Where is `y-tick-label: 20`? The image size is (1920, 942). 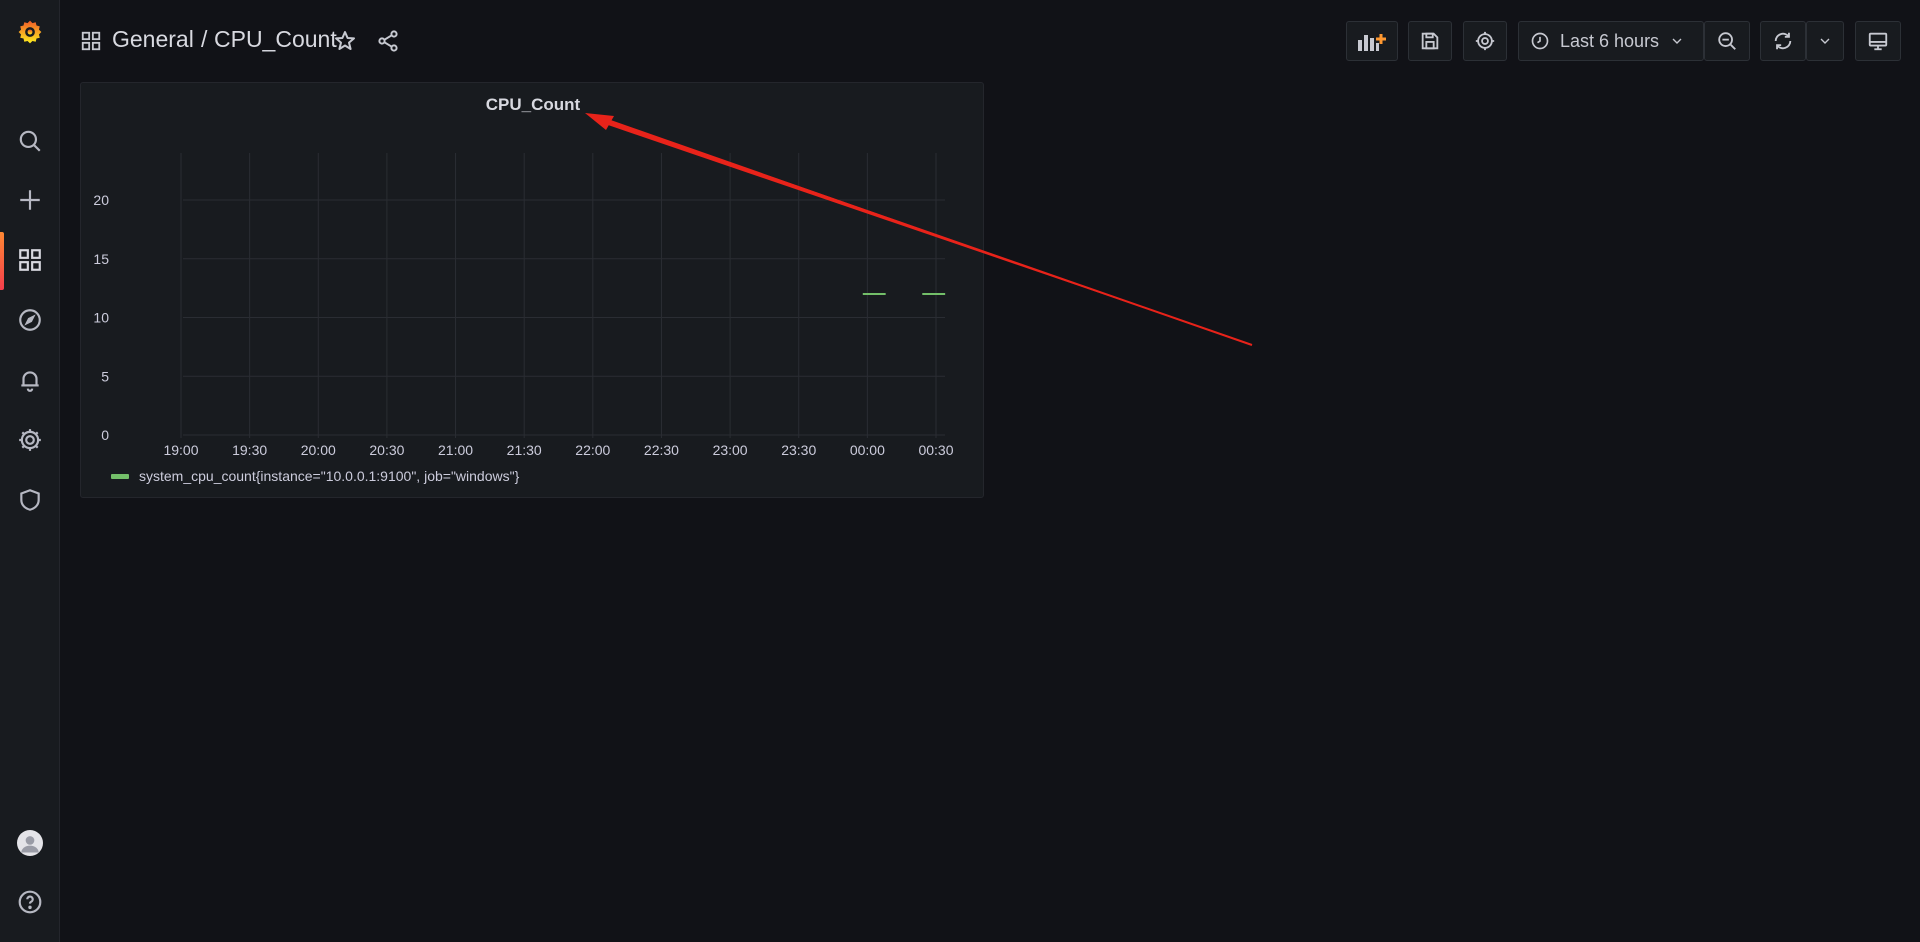 y-tick-label: 20 is located at coordinates (101, 200).